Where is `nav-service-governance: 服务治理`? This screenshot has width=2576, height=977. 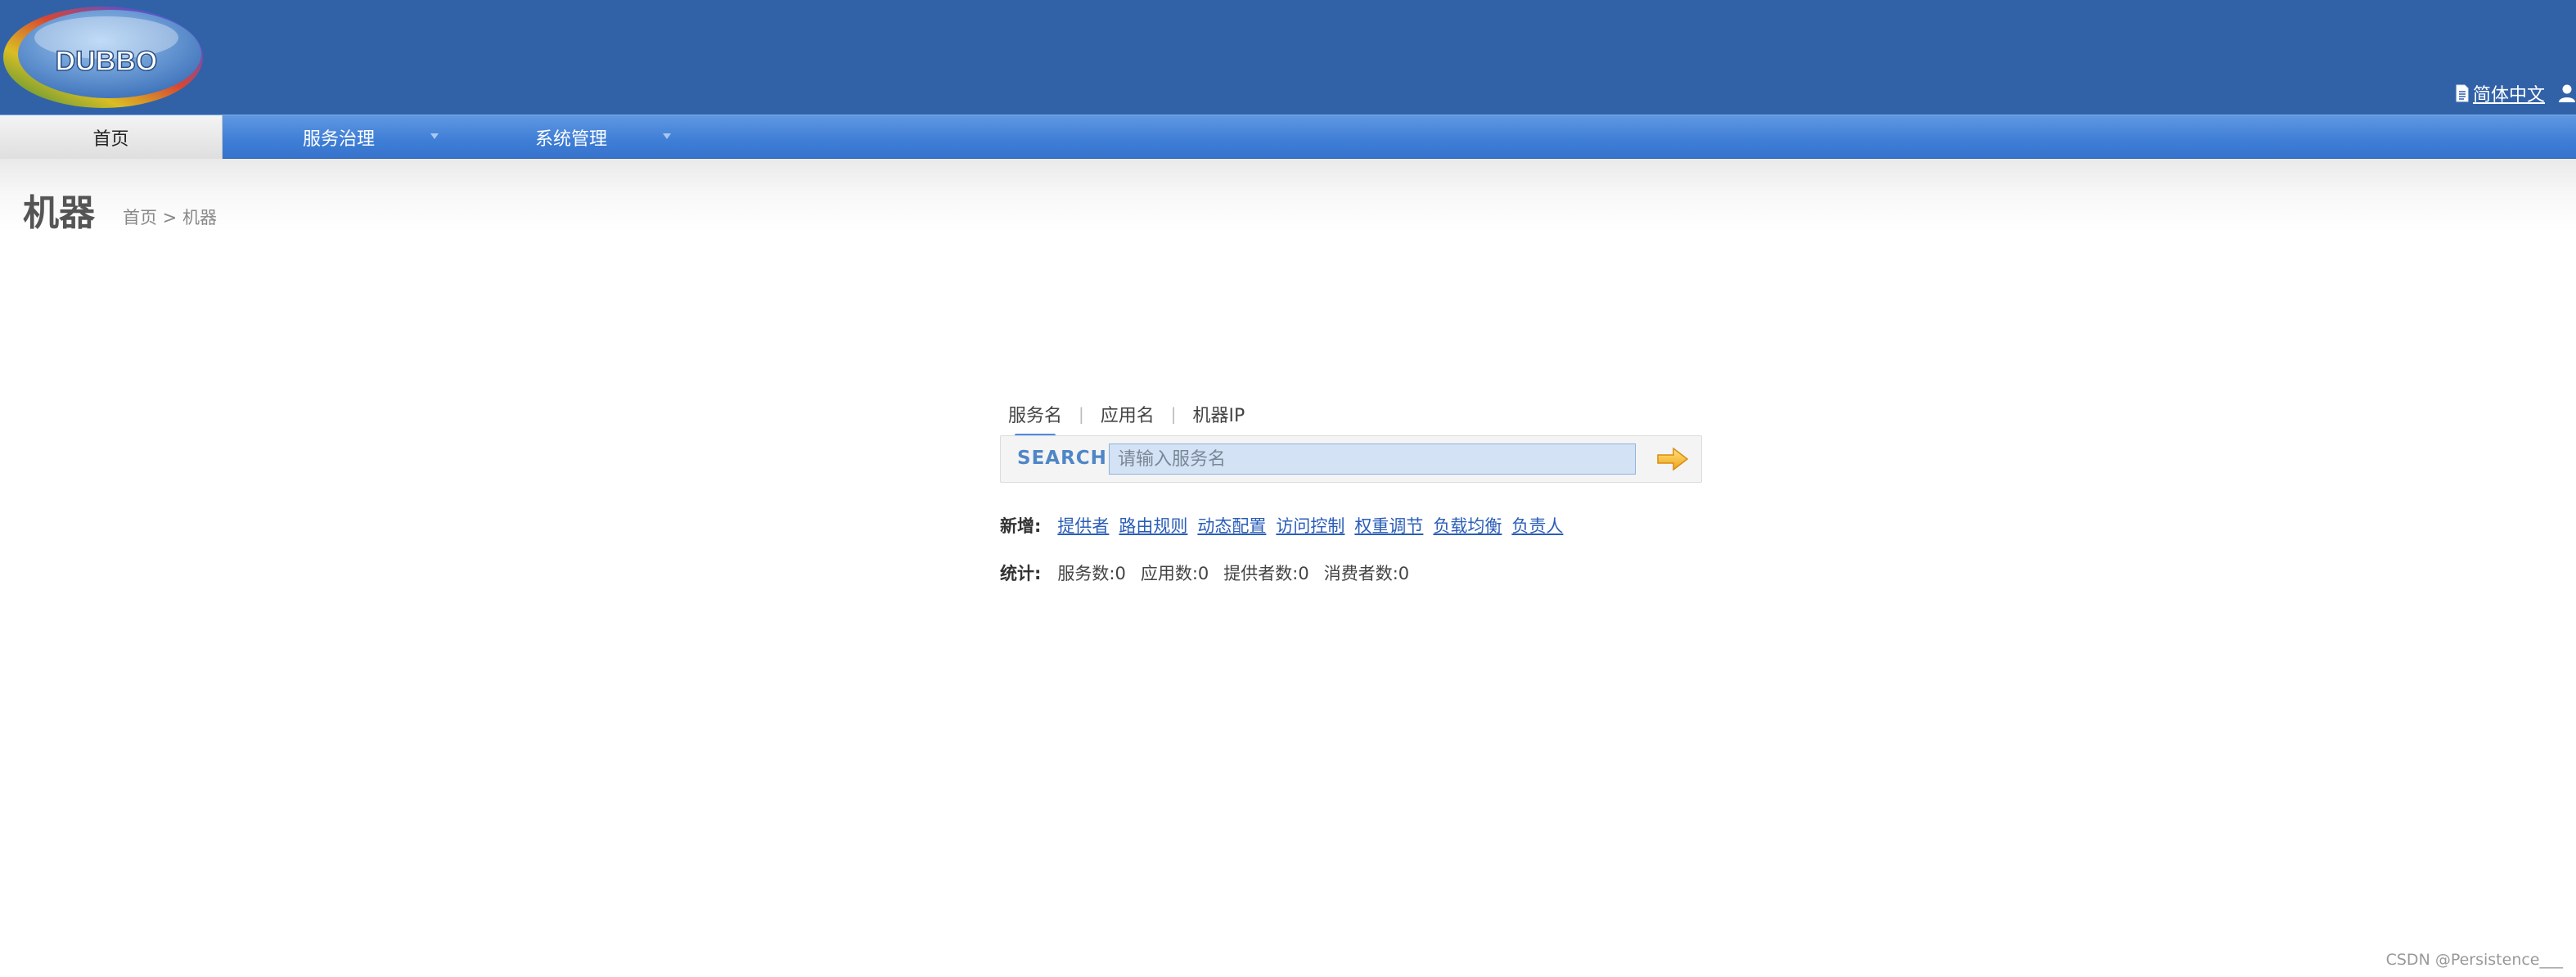
nav-service-governance: 服务治理 is located at coordinates (339, 137).